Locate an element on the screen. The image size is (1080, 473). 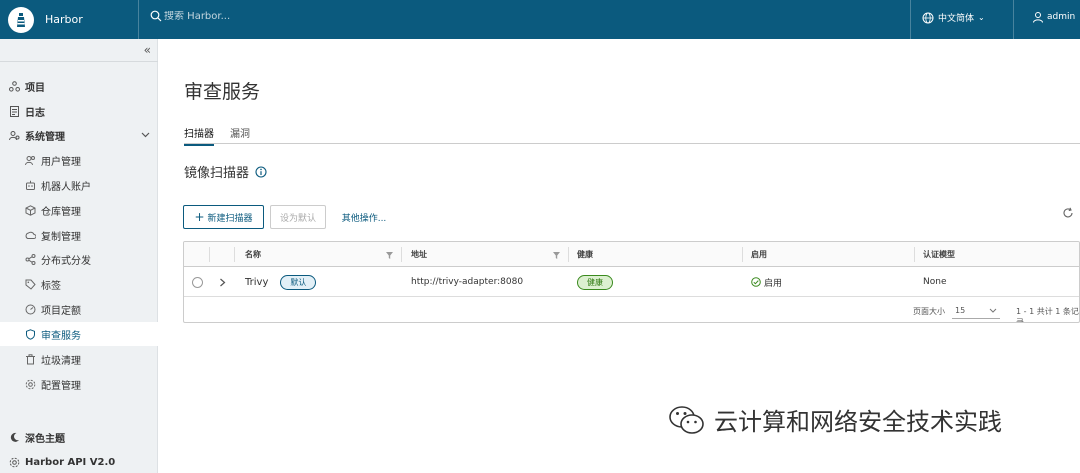
row-select is located at coordinates (197, 282).